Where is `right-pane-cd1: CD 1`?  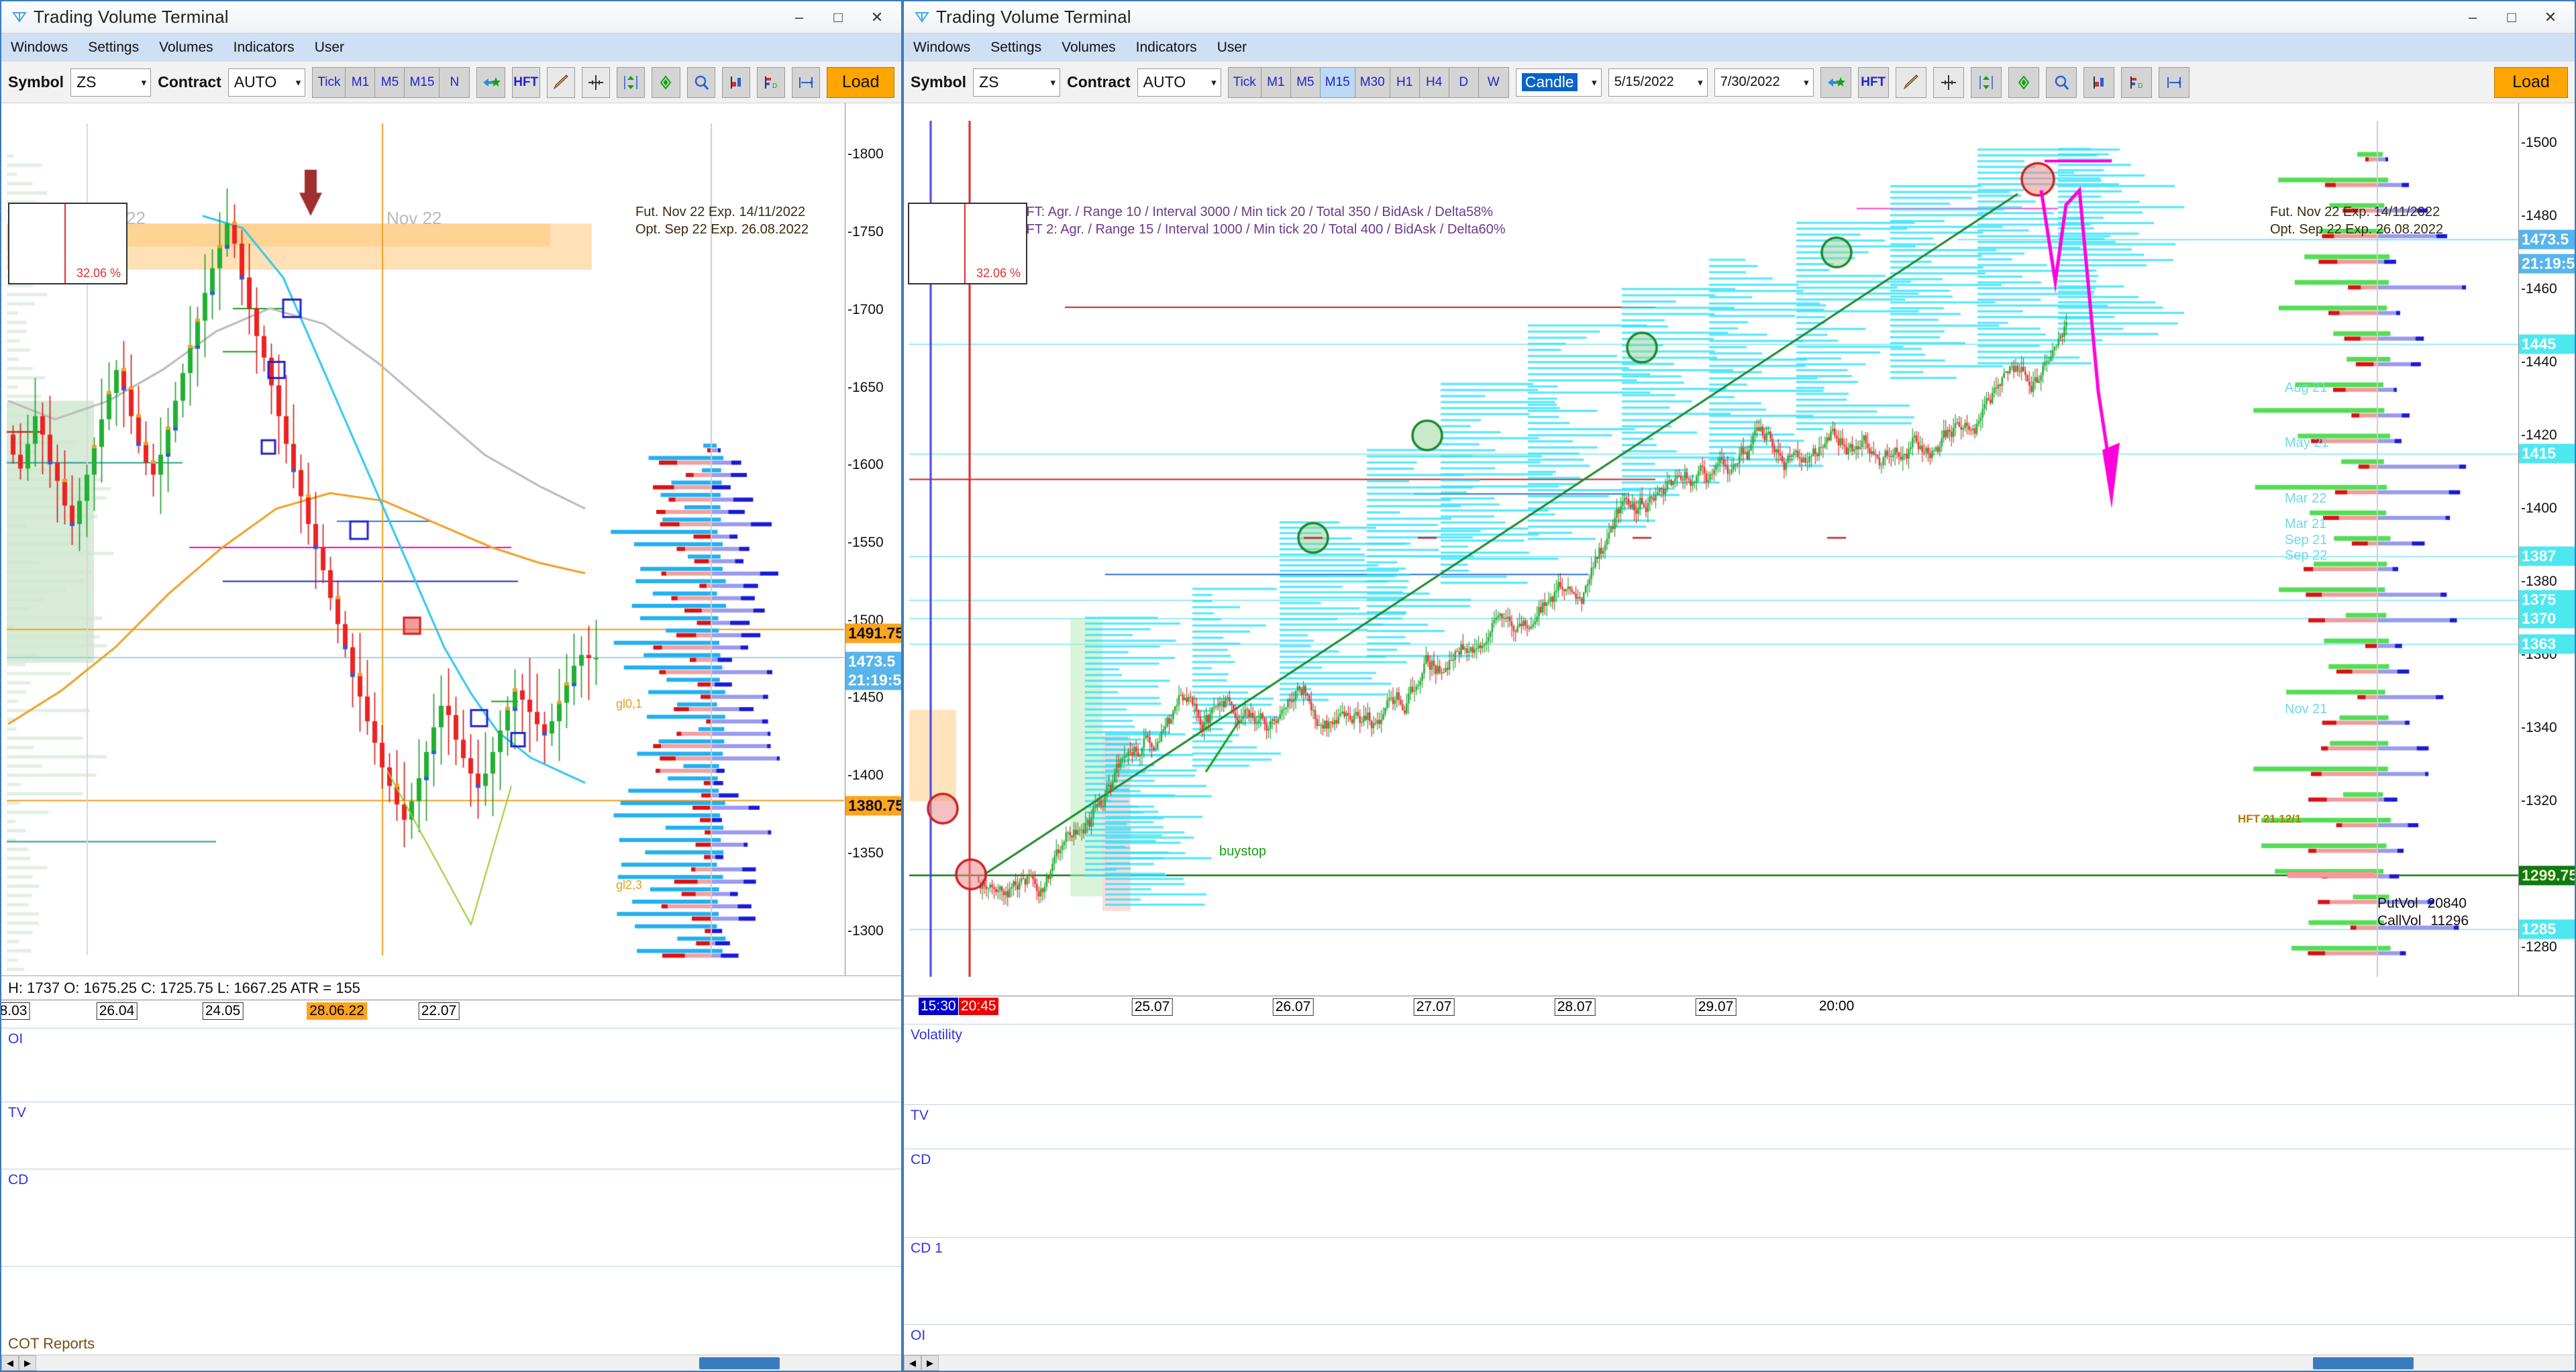
right-pane-cd1: CD 1 is located at coordinates (1739, 1280).